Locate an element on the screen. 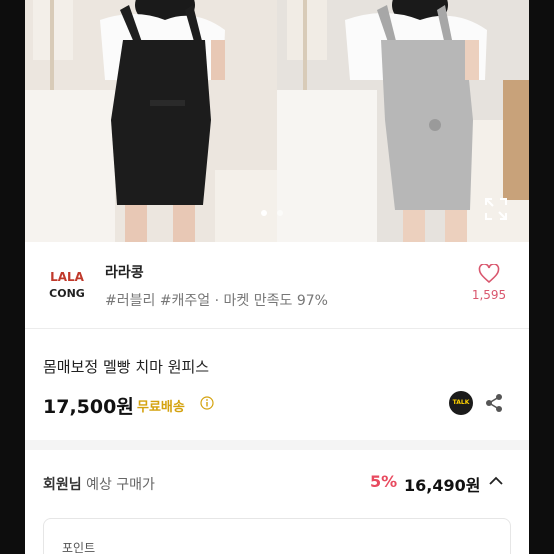  section-divider is located at coordinates (277, 445).